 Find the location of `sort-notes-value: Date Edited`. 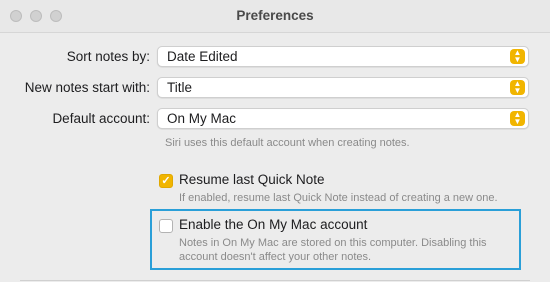

sort-notes-value: Date Edited is located at coordinates (202, 56).